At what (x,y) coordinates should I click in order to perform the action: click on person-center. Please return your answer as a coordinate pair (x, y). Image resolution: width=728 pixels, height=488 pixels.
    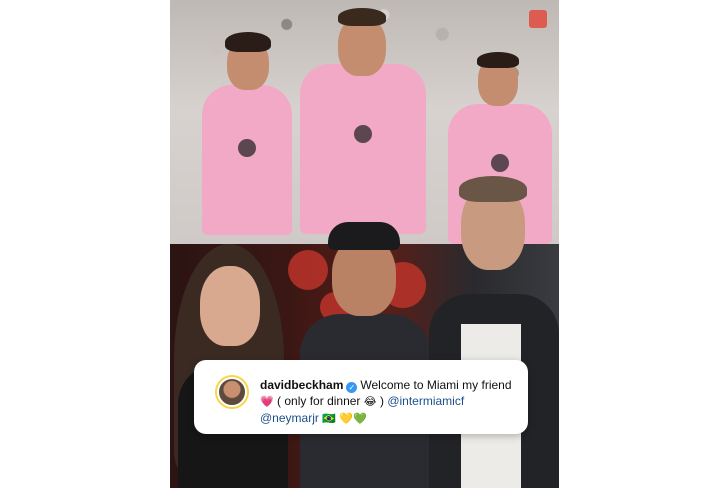
    Looking at the image, I should click on (365, 346).